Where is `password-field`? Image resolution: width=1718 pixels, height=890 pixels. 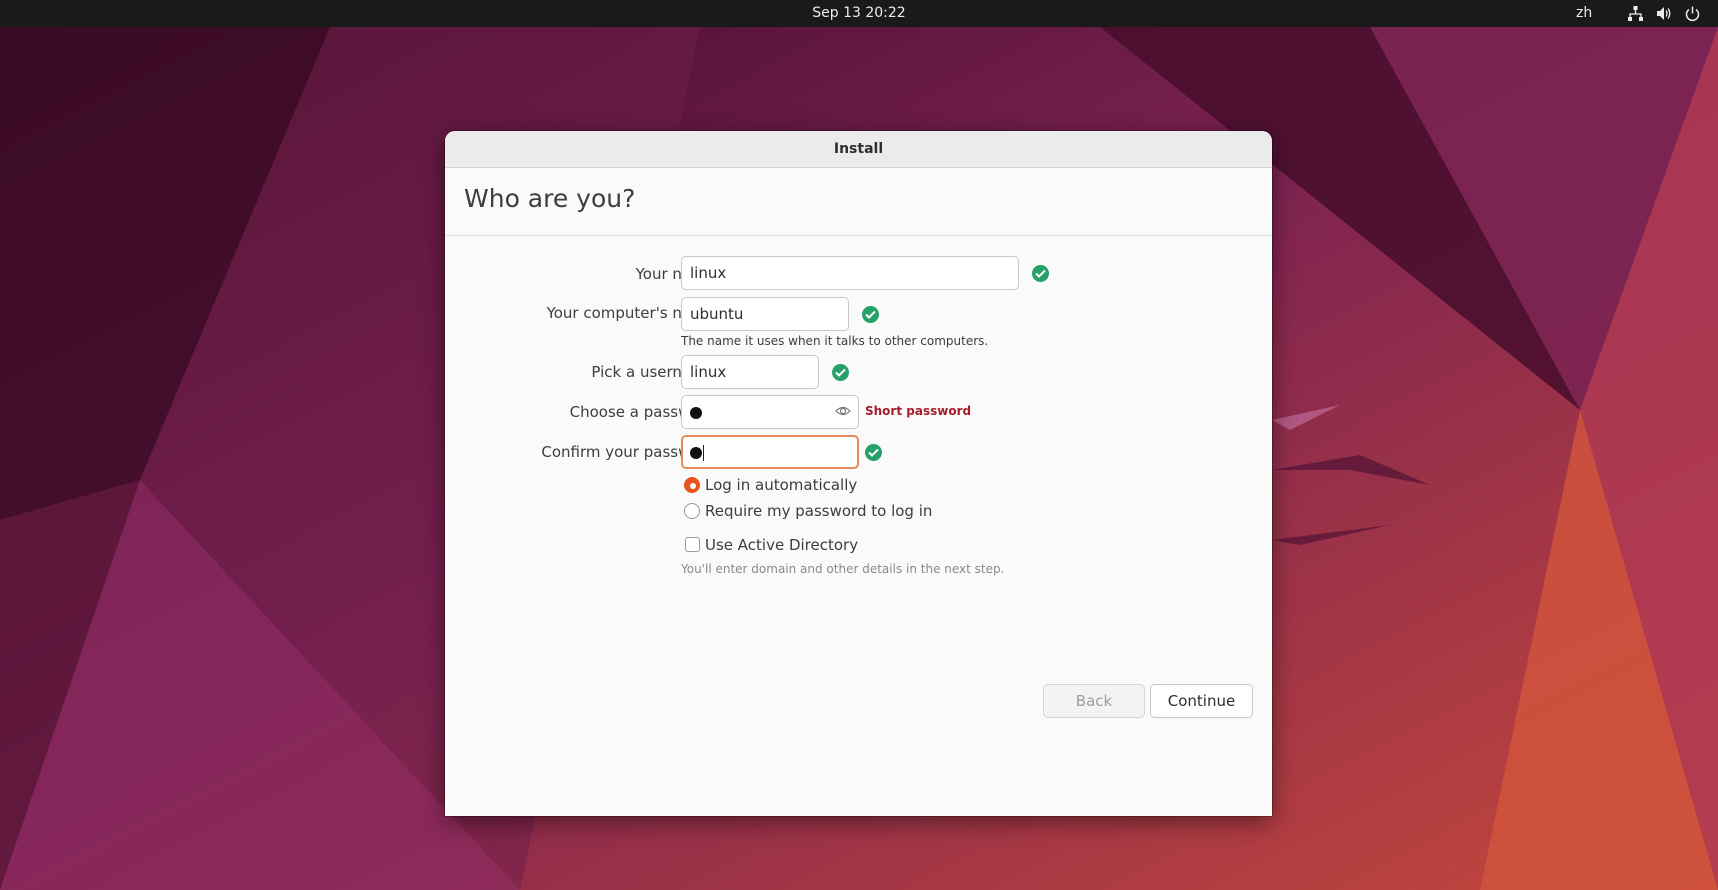
password-field is located at coordinates (770, 412).